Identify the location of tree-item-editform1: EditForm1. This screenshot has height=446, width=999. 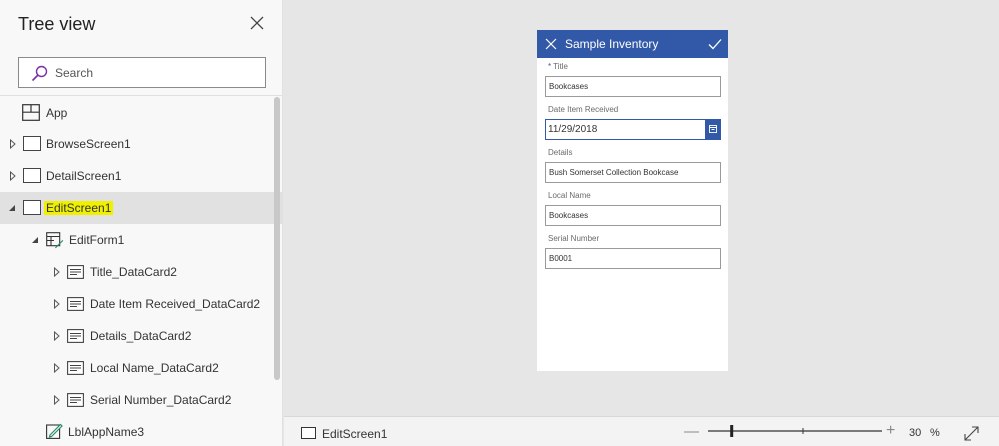
(136, 240).